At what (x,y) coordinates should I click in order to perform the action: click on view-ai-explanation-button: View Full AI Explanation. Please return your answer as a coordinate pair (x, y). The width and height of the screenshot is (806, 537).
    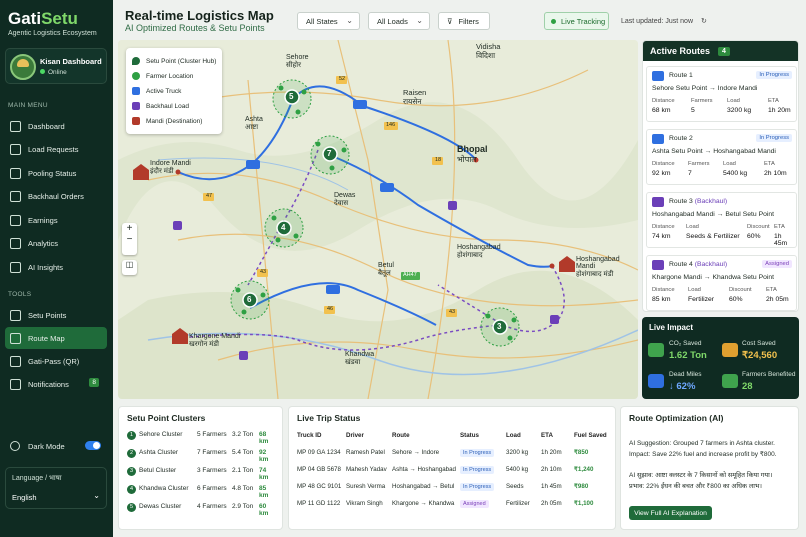
    Looking at the image, I should click on (670, 513).